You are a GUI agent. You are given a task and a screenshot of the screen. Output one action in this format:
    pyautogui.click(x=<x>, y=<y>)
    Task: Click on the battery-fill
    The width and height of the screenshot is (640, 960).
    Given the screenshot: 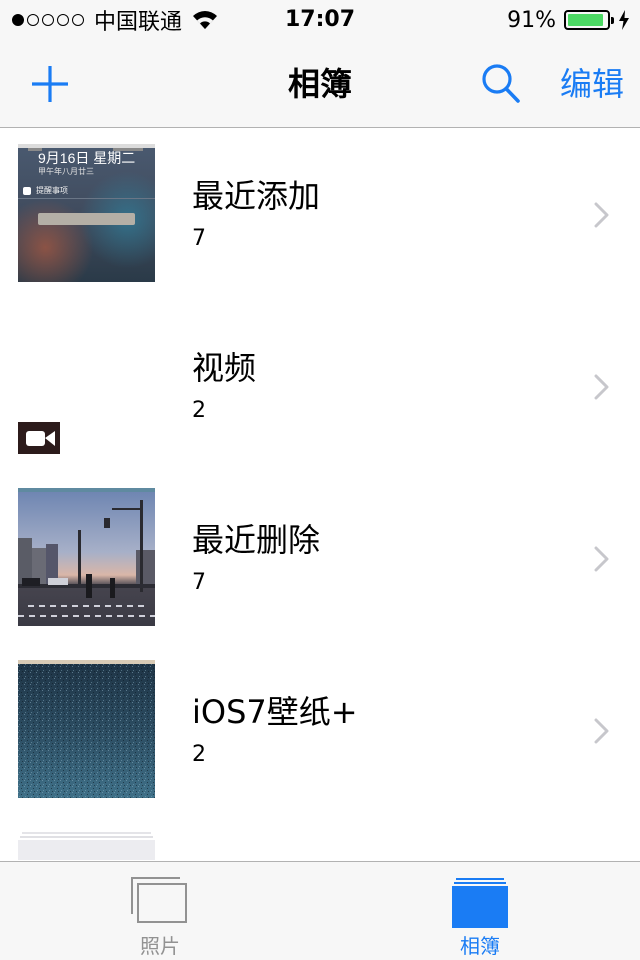 What is the action you would take?
    pyautogui.click(x=585, y=20)
    